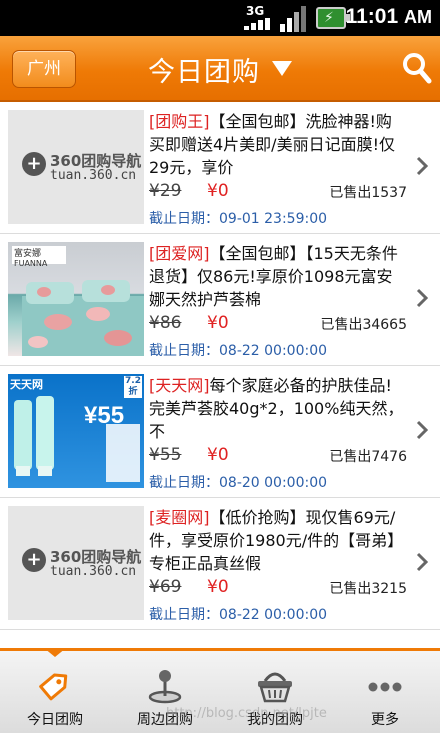 The width and height of the screenshot is (440, 733). Describe the element at coordinates (278, 192) in the screenshot. I see `price-row: ¥29 ¥0 已售出1537` at that location.